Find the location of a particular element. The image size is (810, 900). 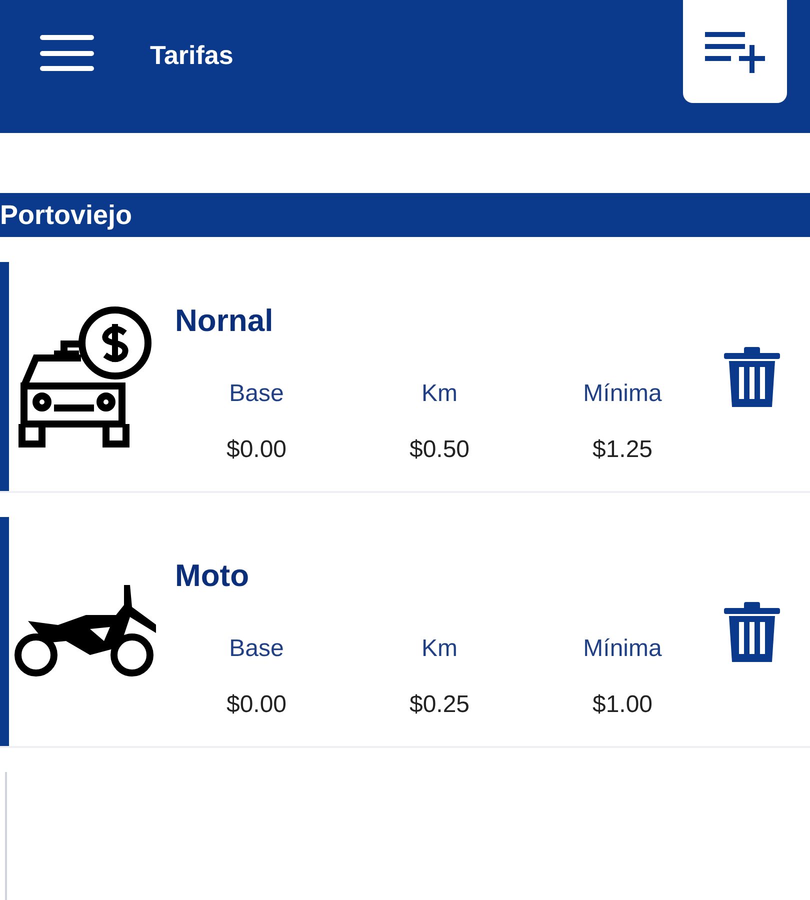

field-value: $1.25 is located at coordinates (622, 450).